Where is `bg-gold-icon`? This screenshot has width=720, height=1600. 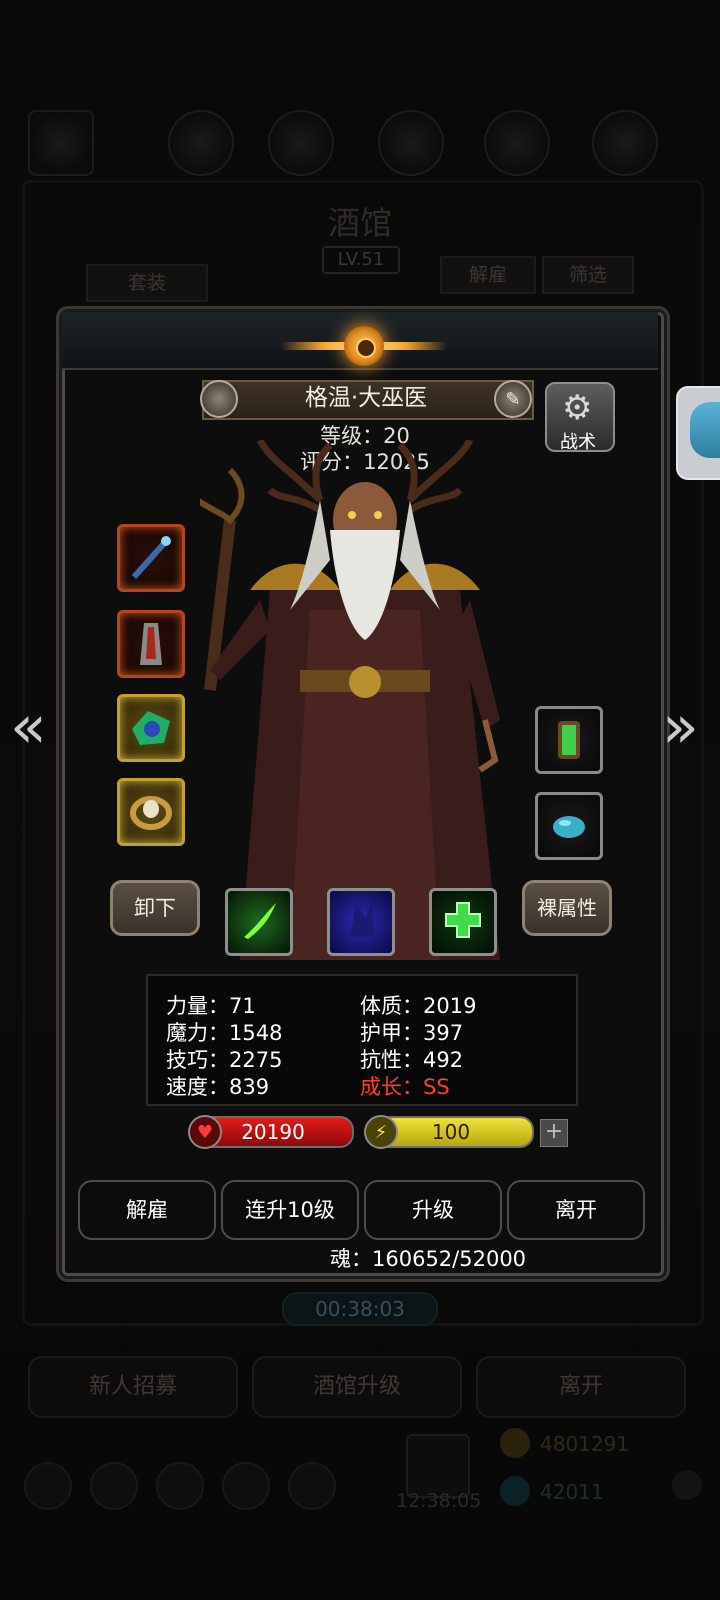
bg-gold-icon is located at coordinates (515, 1443).